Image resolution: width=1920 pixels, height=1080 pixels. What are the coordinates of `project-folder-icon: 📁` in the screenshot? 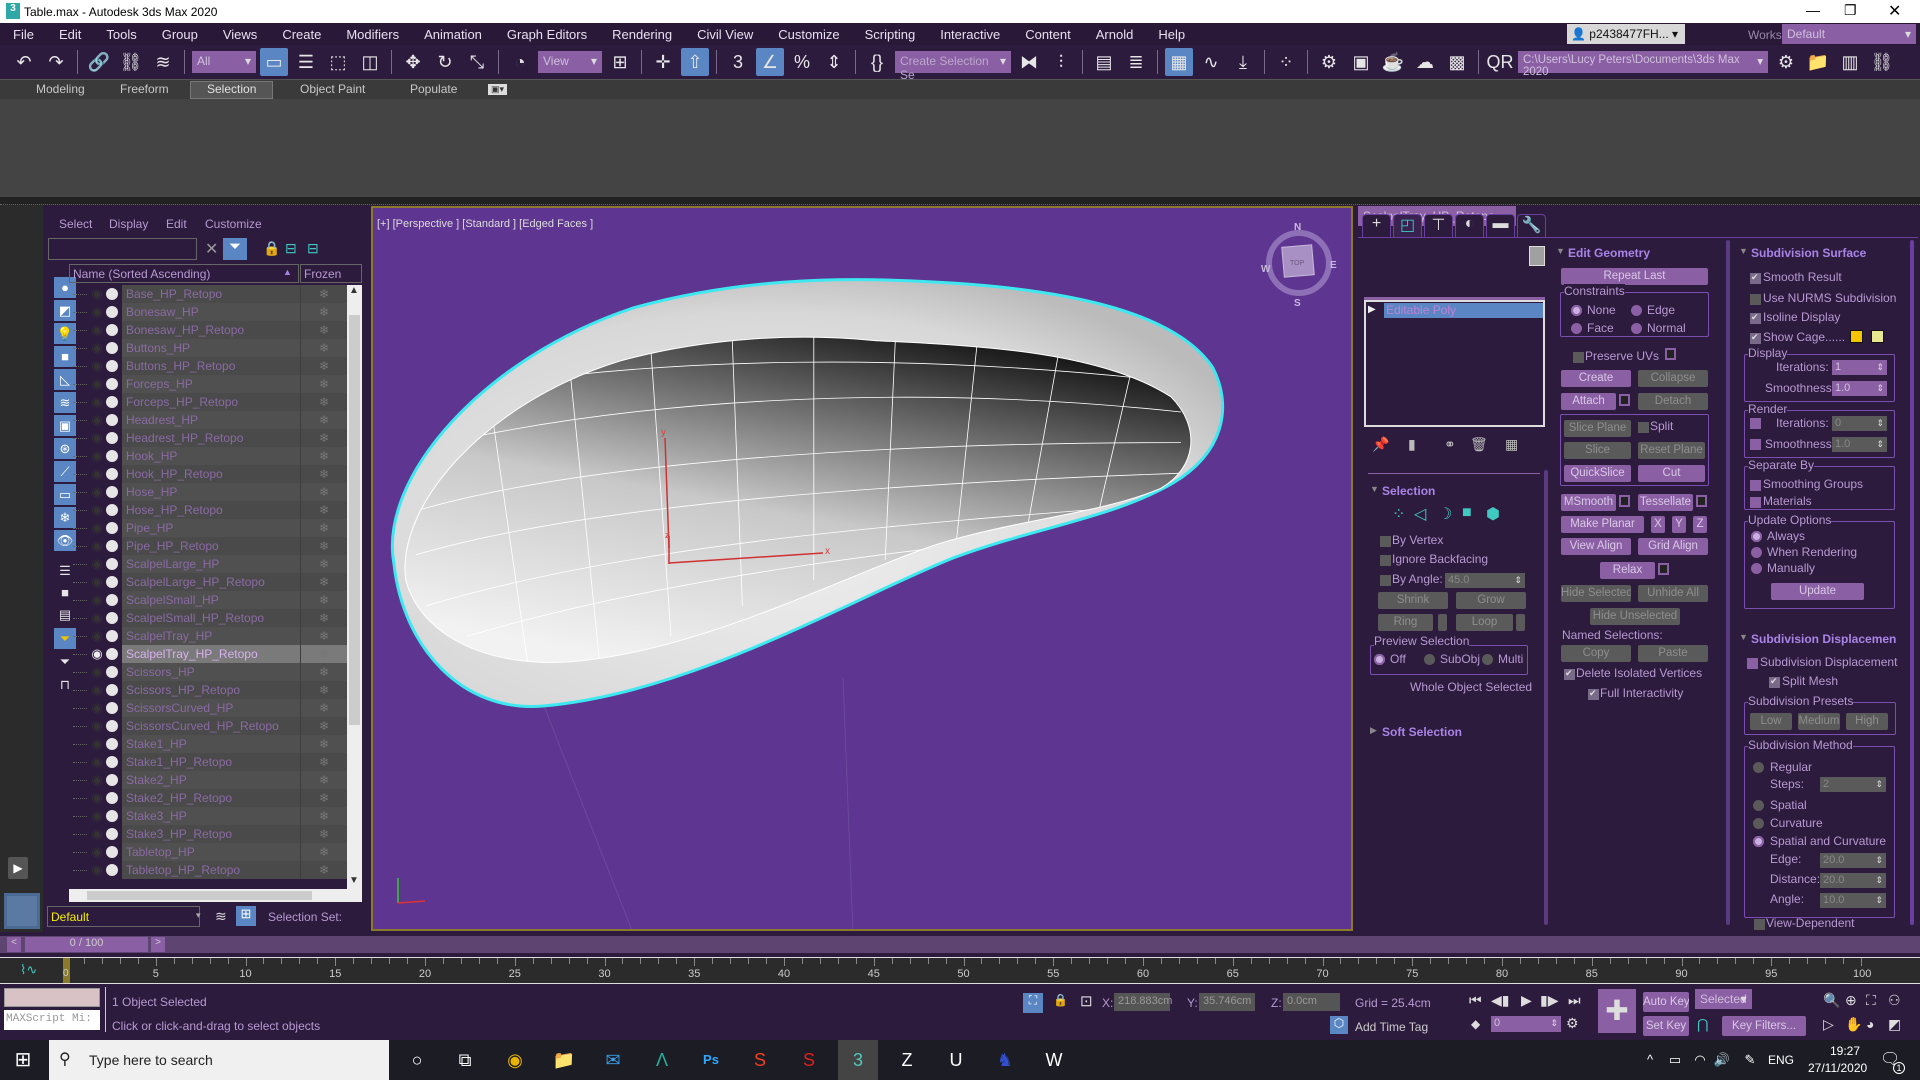 It's located at (1818, 62).